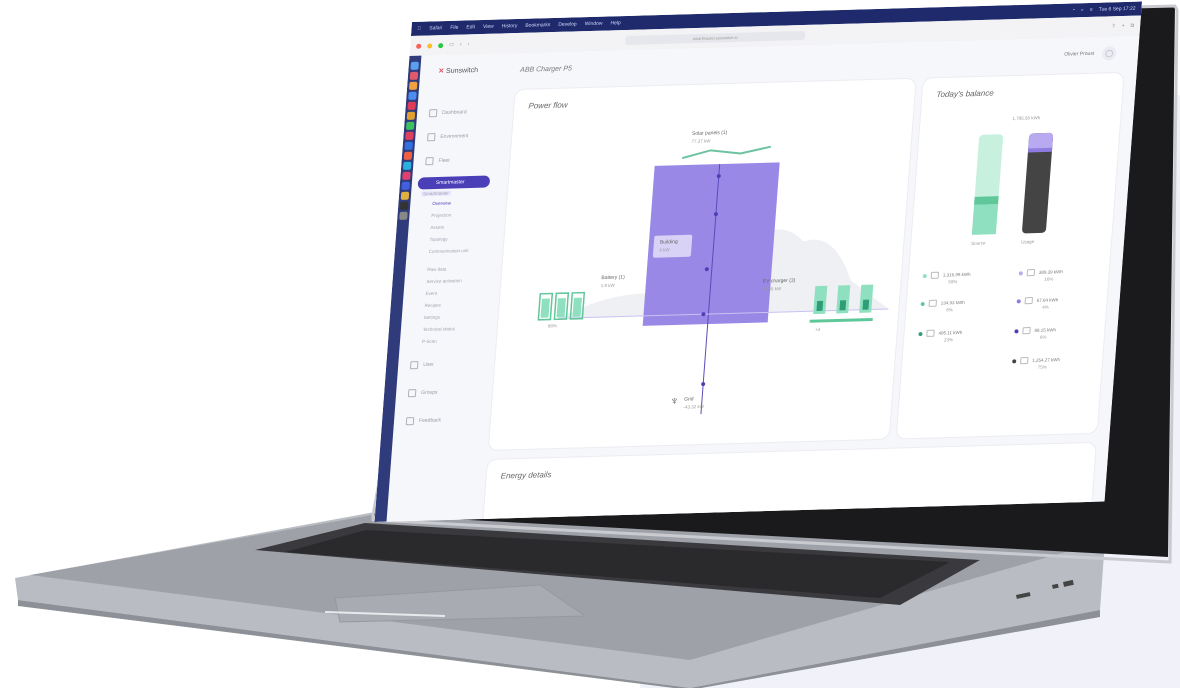 This screenshot has height=688, width=1180. I want to click on menu-help: Help, so click(615, 23).